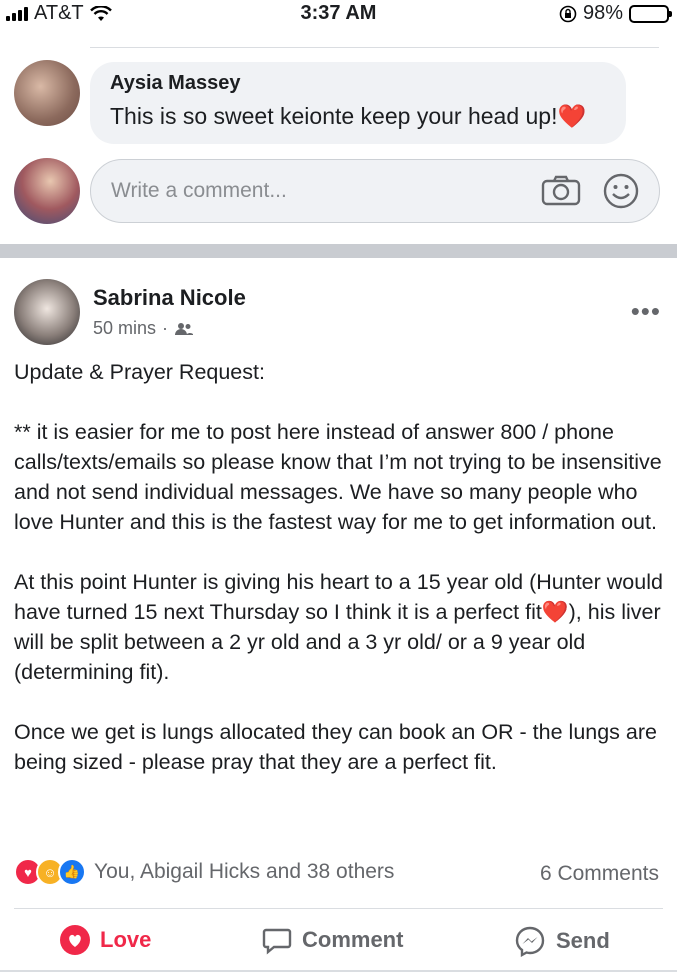 The image size is (677, 976). I want to click on reactions-summary: ♥ ☺ 👍 You, Abigail Hicks and 38 others, so click(204, 872).